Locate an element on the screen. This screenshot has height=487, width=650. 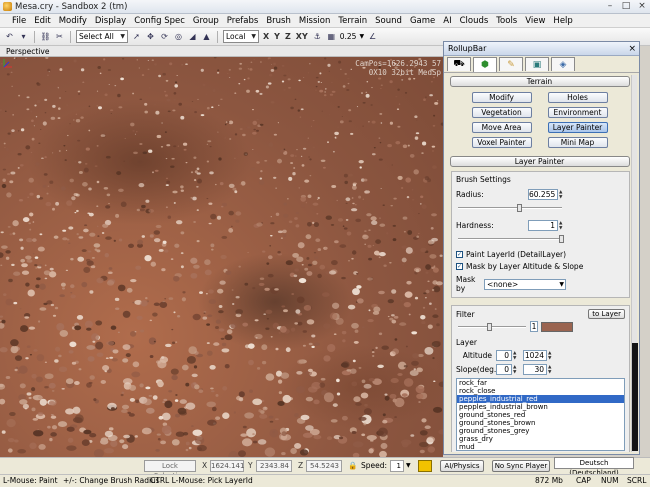
menu-group: Group is located at coordinates (206, 21).